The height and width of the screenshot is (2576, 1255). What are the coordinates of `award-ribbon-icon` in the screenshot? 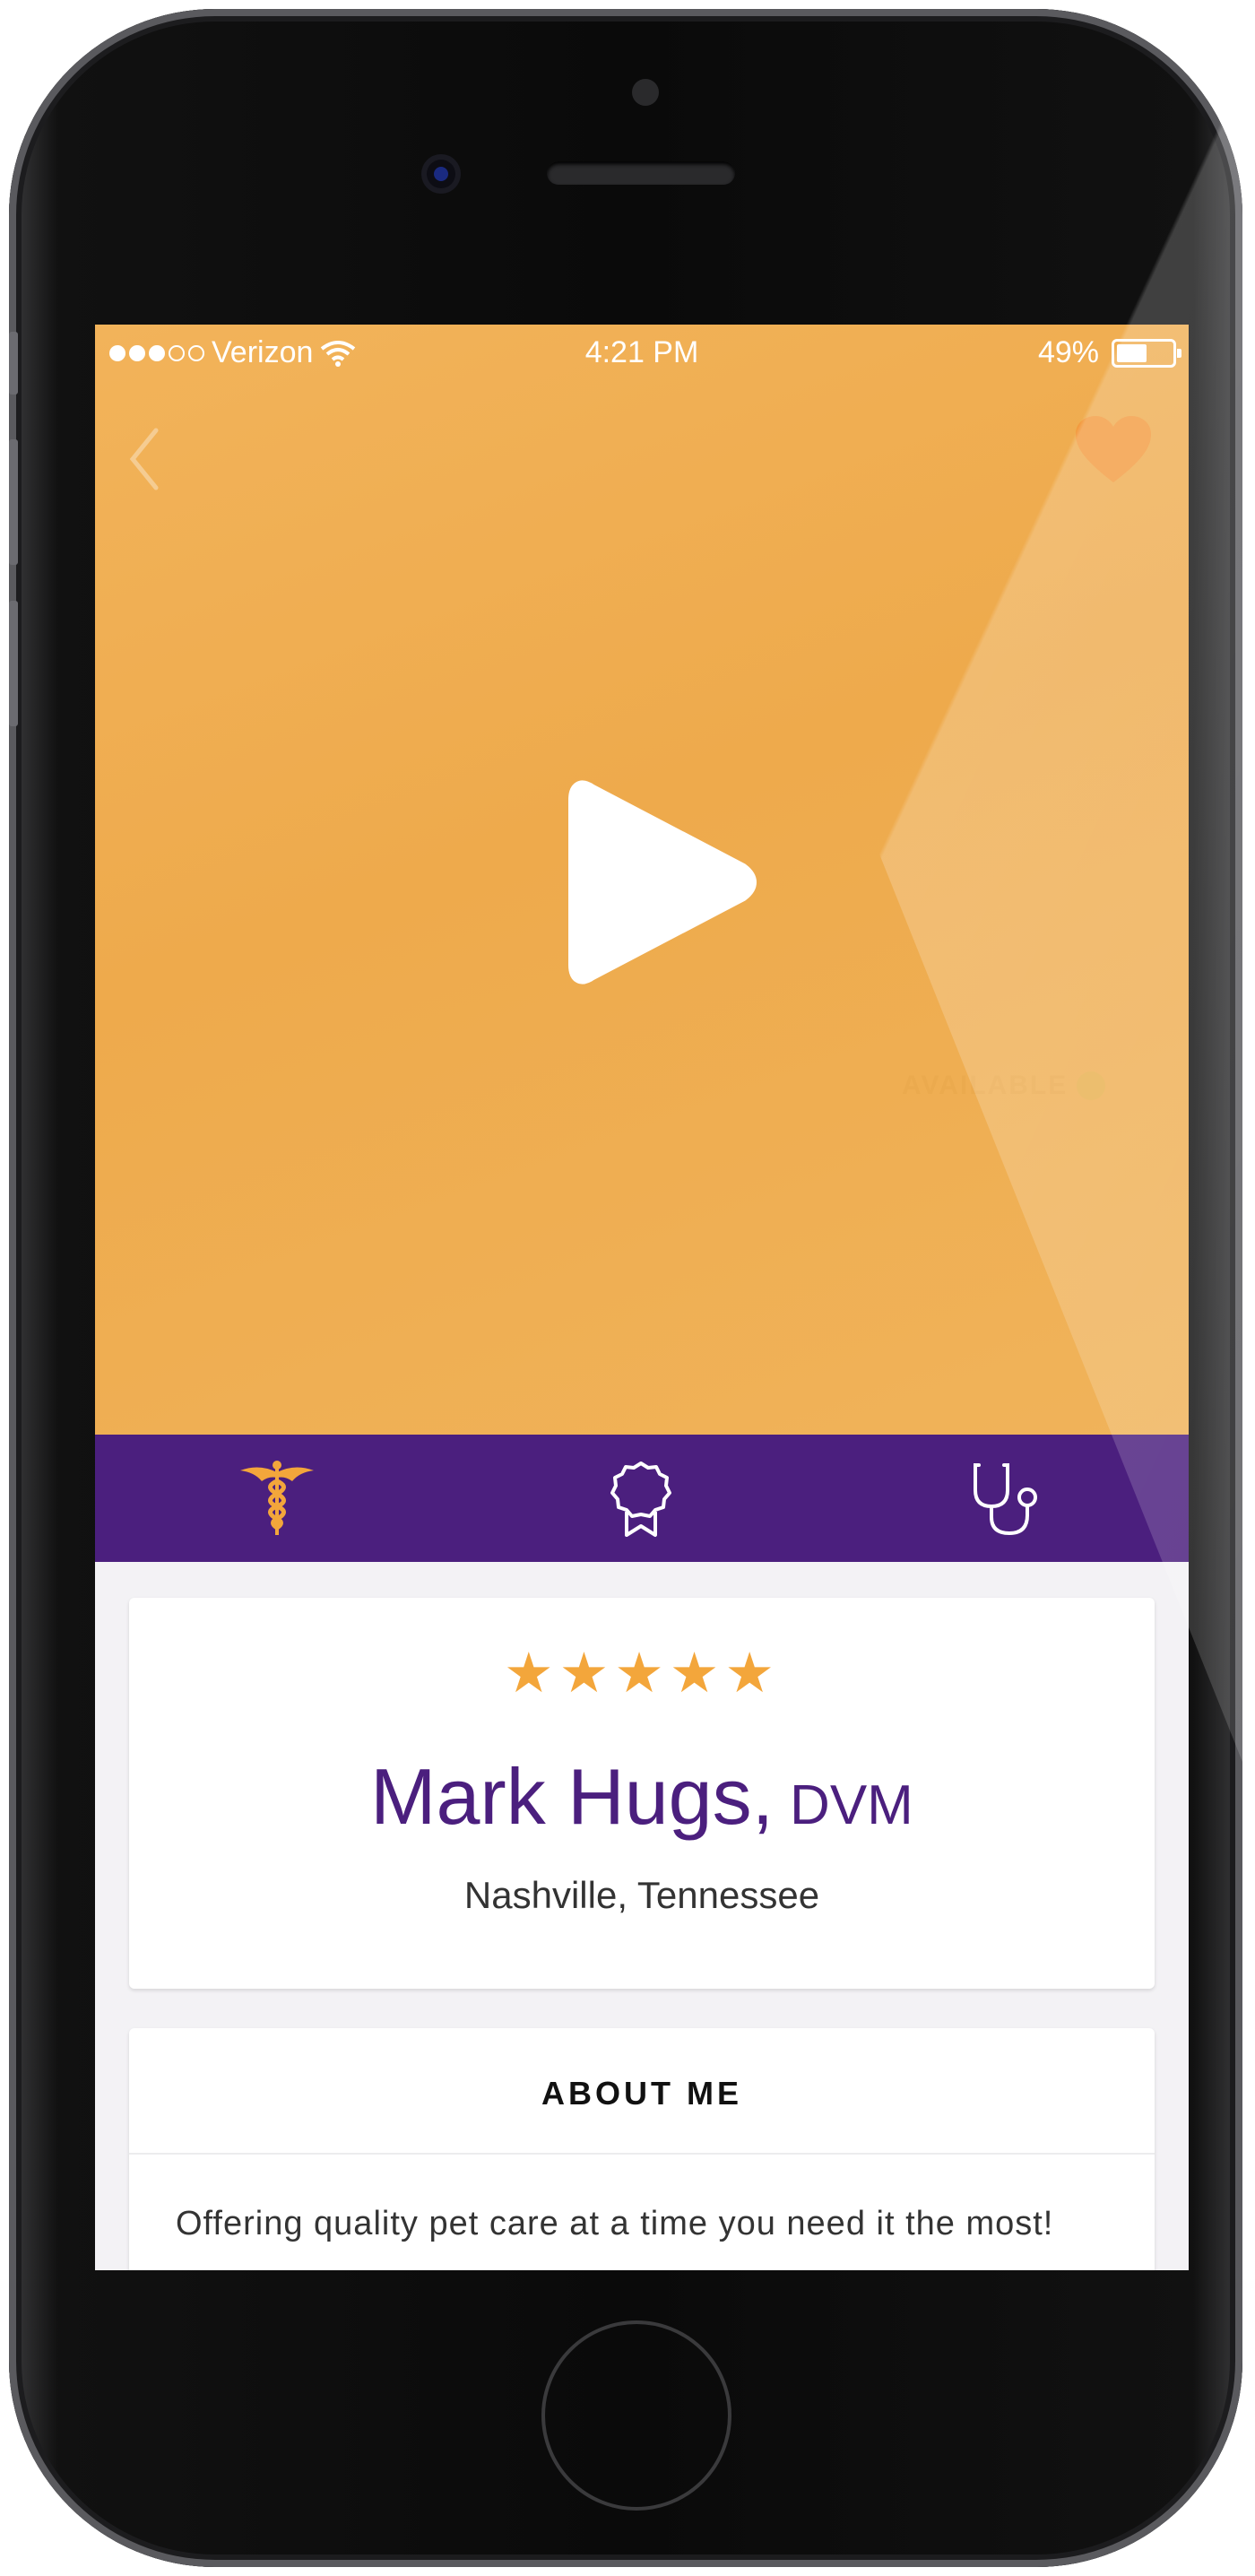 It's located at (640, 1499).